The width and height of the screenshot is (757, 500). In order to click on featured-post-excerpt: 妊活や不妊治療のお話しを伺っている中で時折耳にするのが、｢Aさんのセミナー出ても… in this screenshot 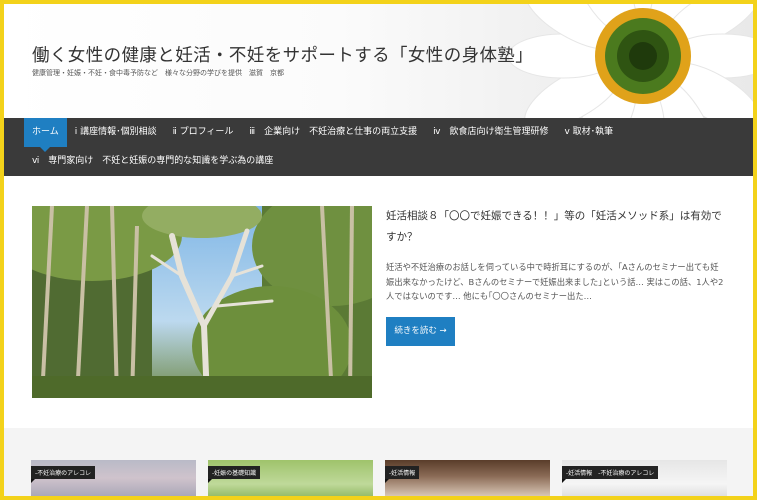, I will do `click(555, 281)`.